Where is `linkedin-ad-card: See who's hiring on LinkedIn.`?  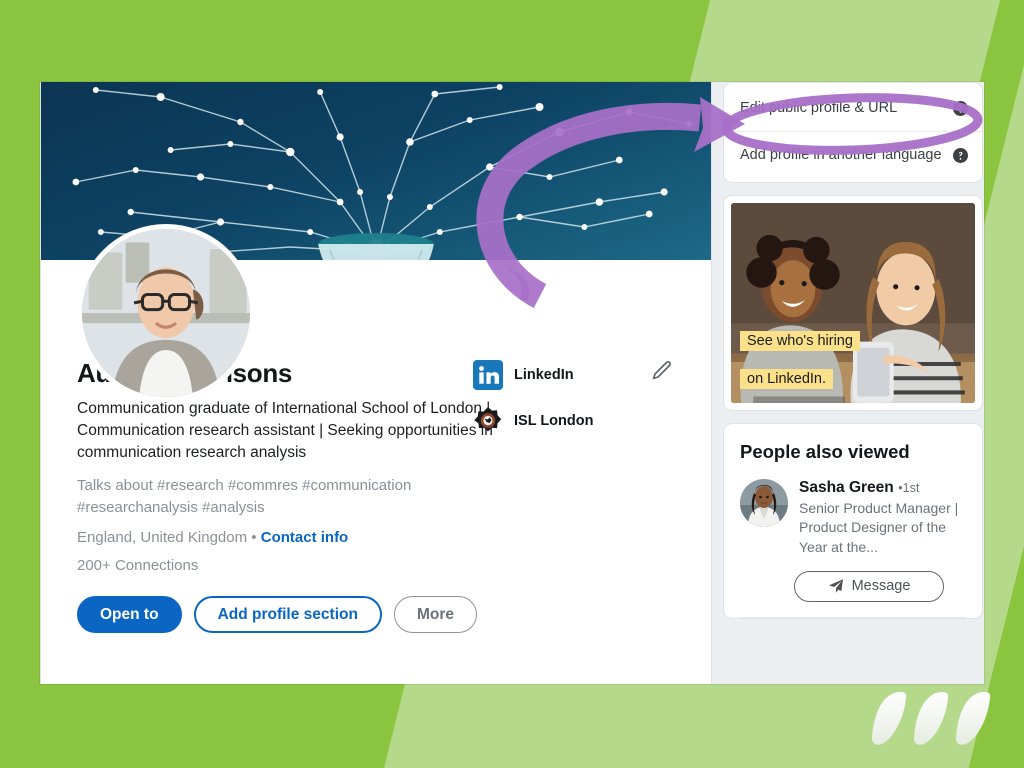 linkedin-ad-card: See who's hiring on LinkedIn. is located at coordinates (853, 303).